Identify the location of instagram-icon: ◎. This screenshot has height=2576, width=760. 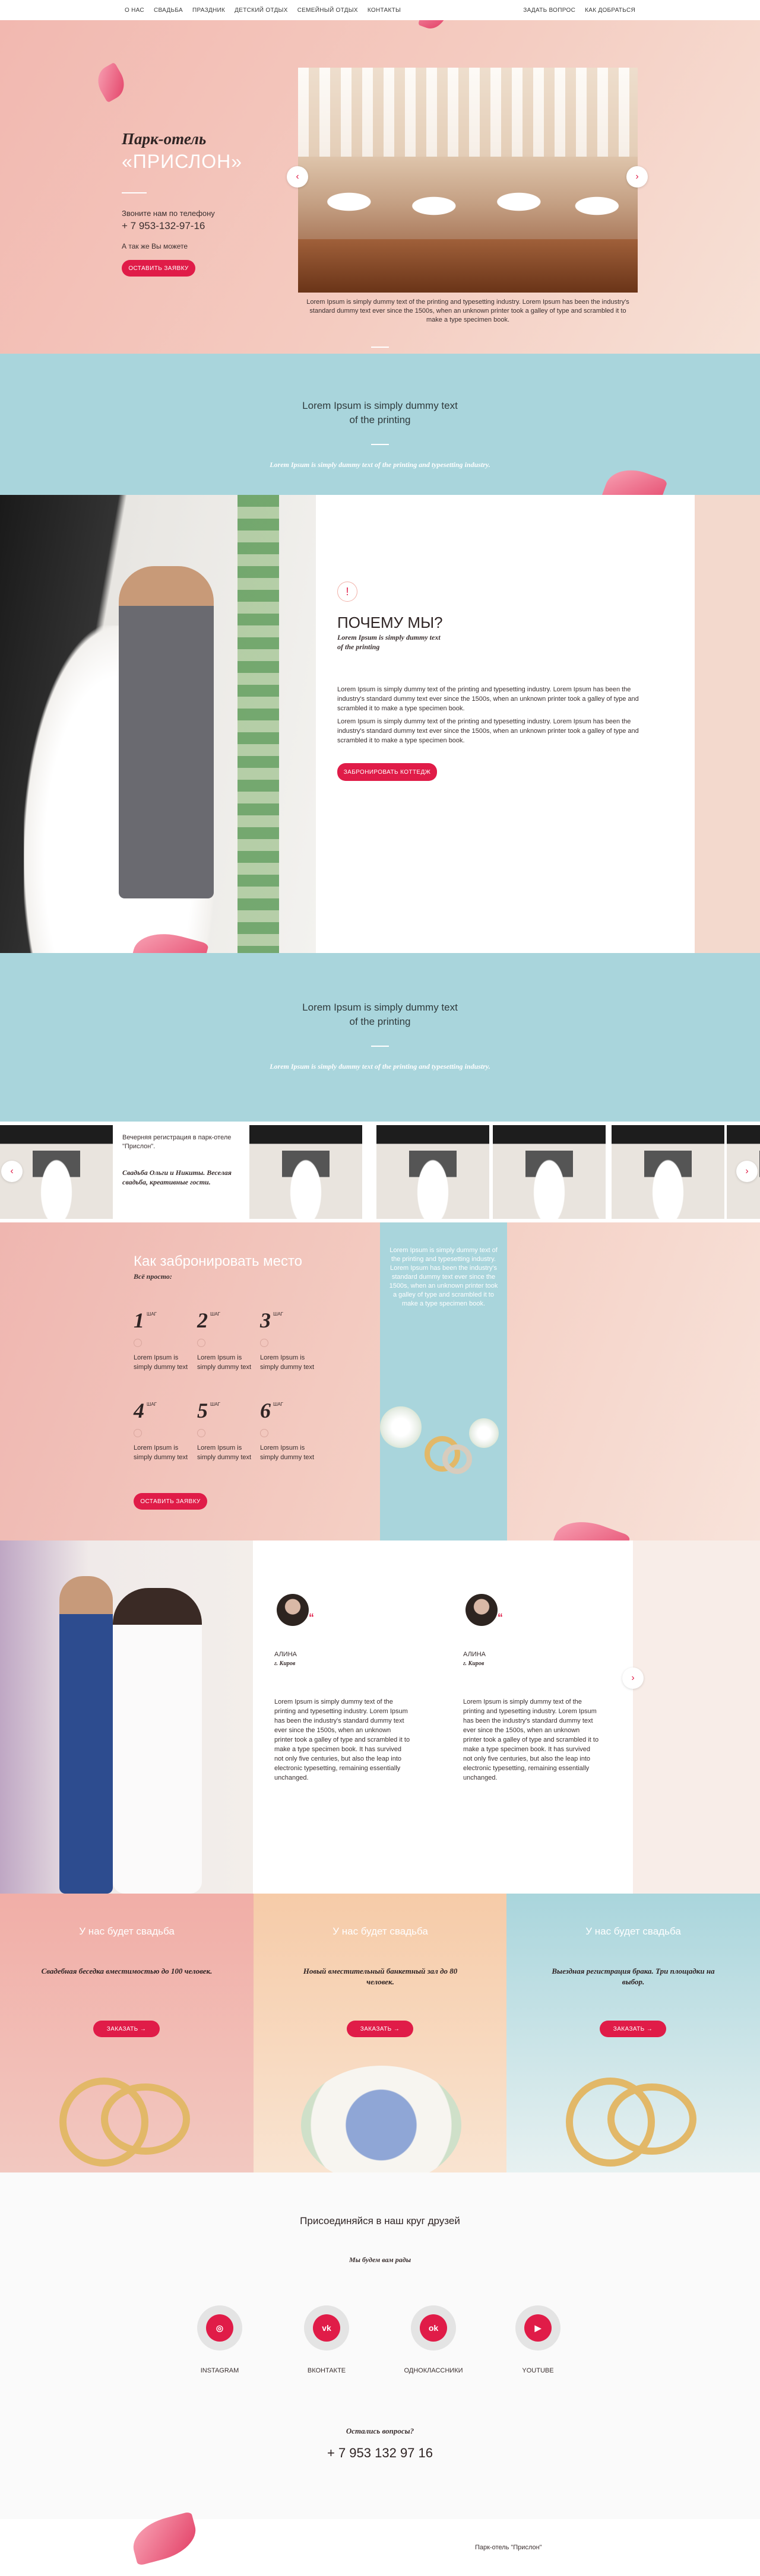
(219, 2328).